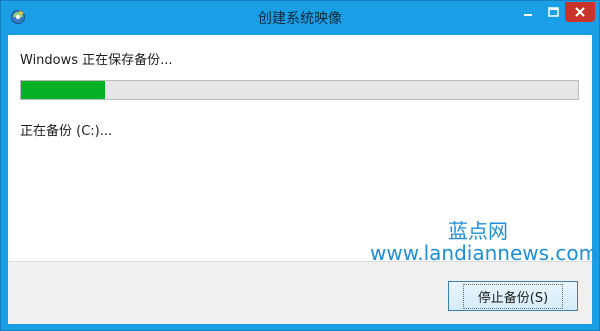 The width and height of the screenshot is (600, 331). I want to click on minimize-icon, so click(528, 15).